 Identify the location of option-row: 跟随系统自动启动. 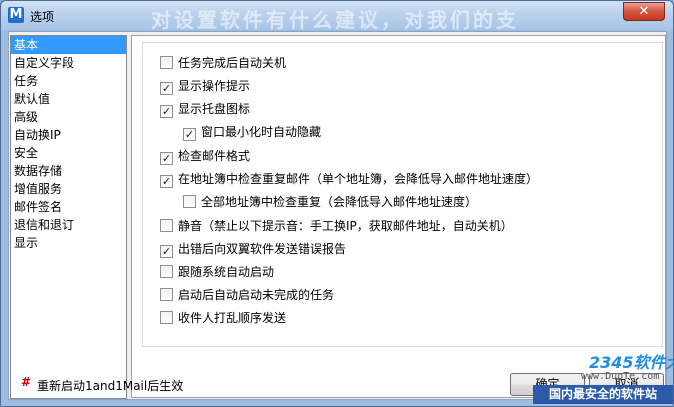
(217, 272).